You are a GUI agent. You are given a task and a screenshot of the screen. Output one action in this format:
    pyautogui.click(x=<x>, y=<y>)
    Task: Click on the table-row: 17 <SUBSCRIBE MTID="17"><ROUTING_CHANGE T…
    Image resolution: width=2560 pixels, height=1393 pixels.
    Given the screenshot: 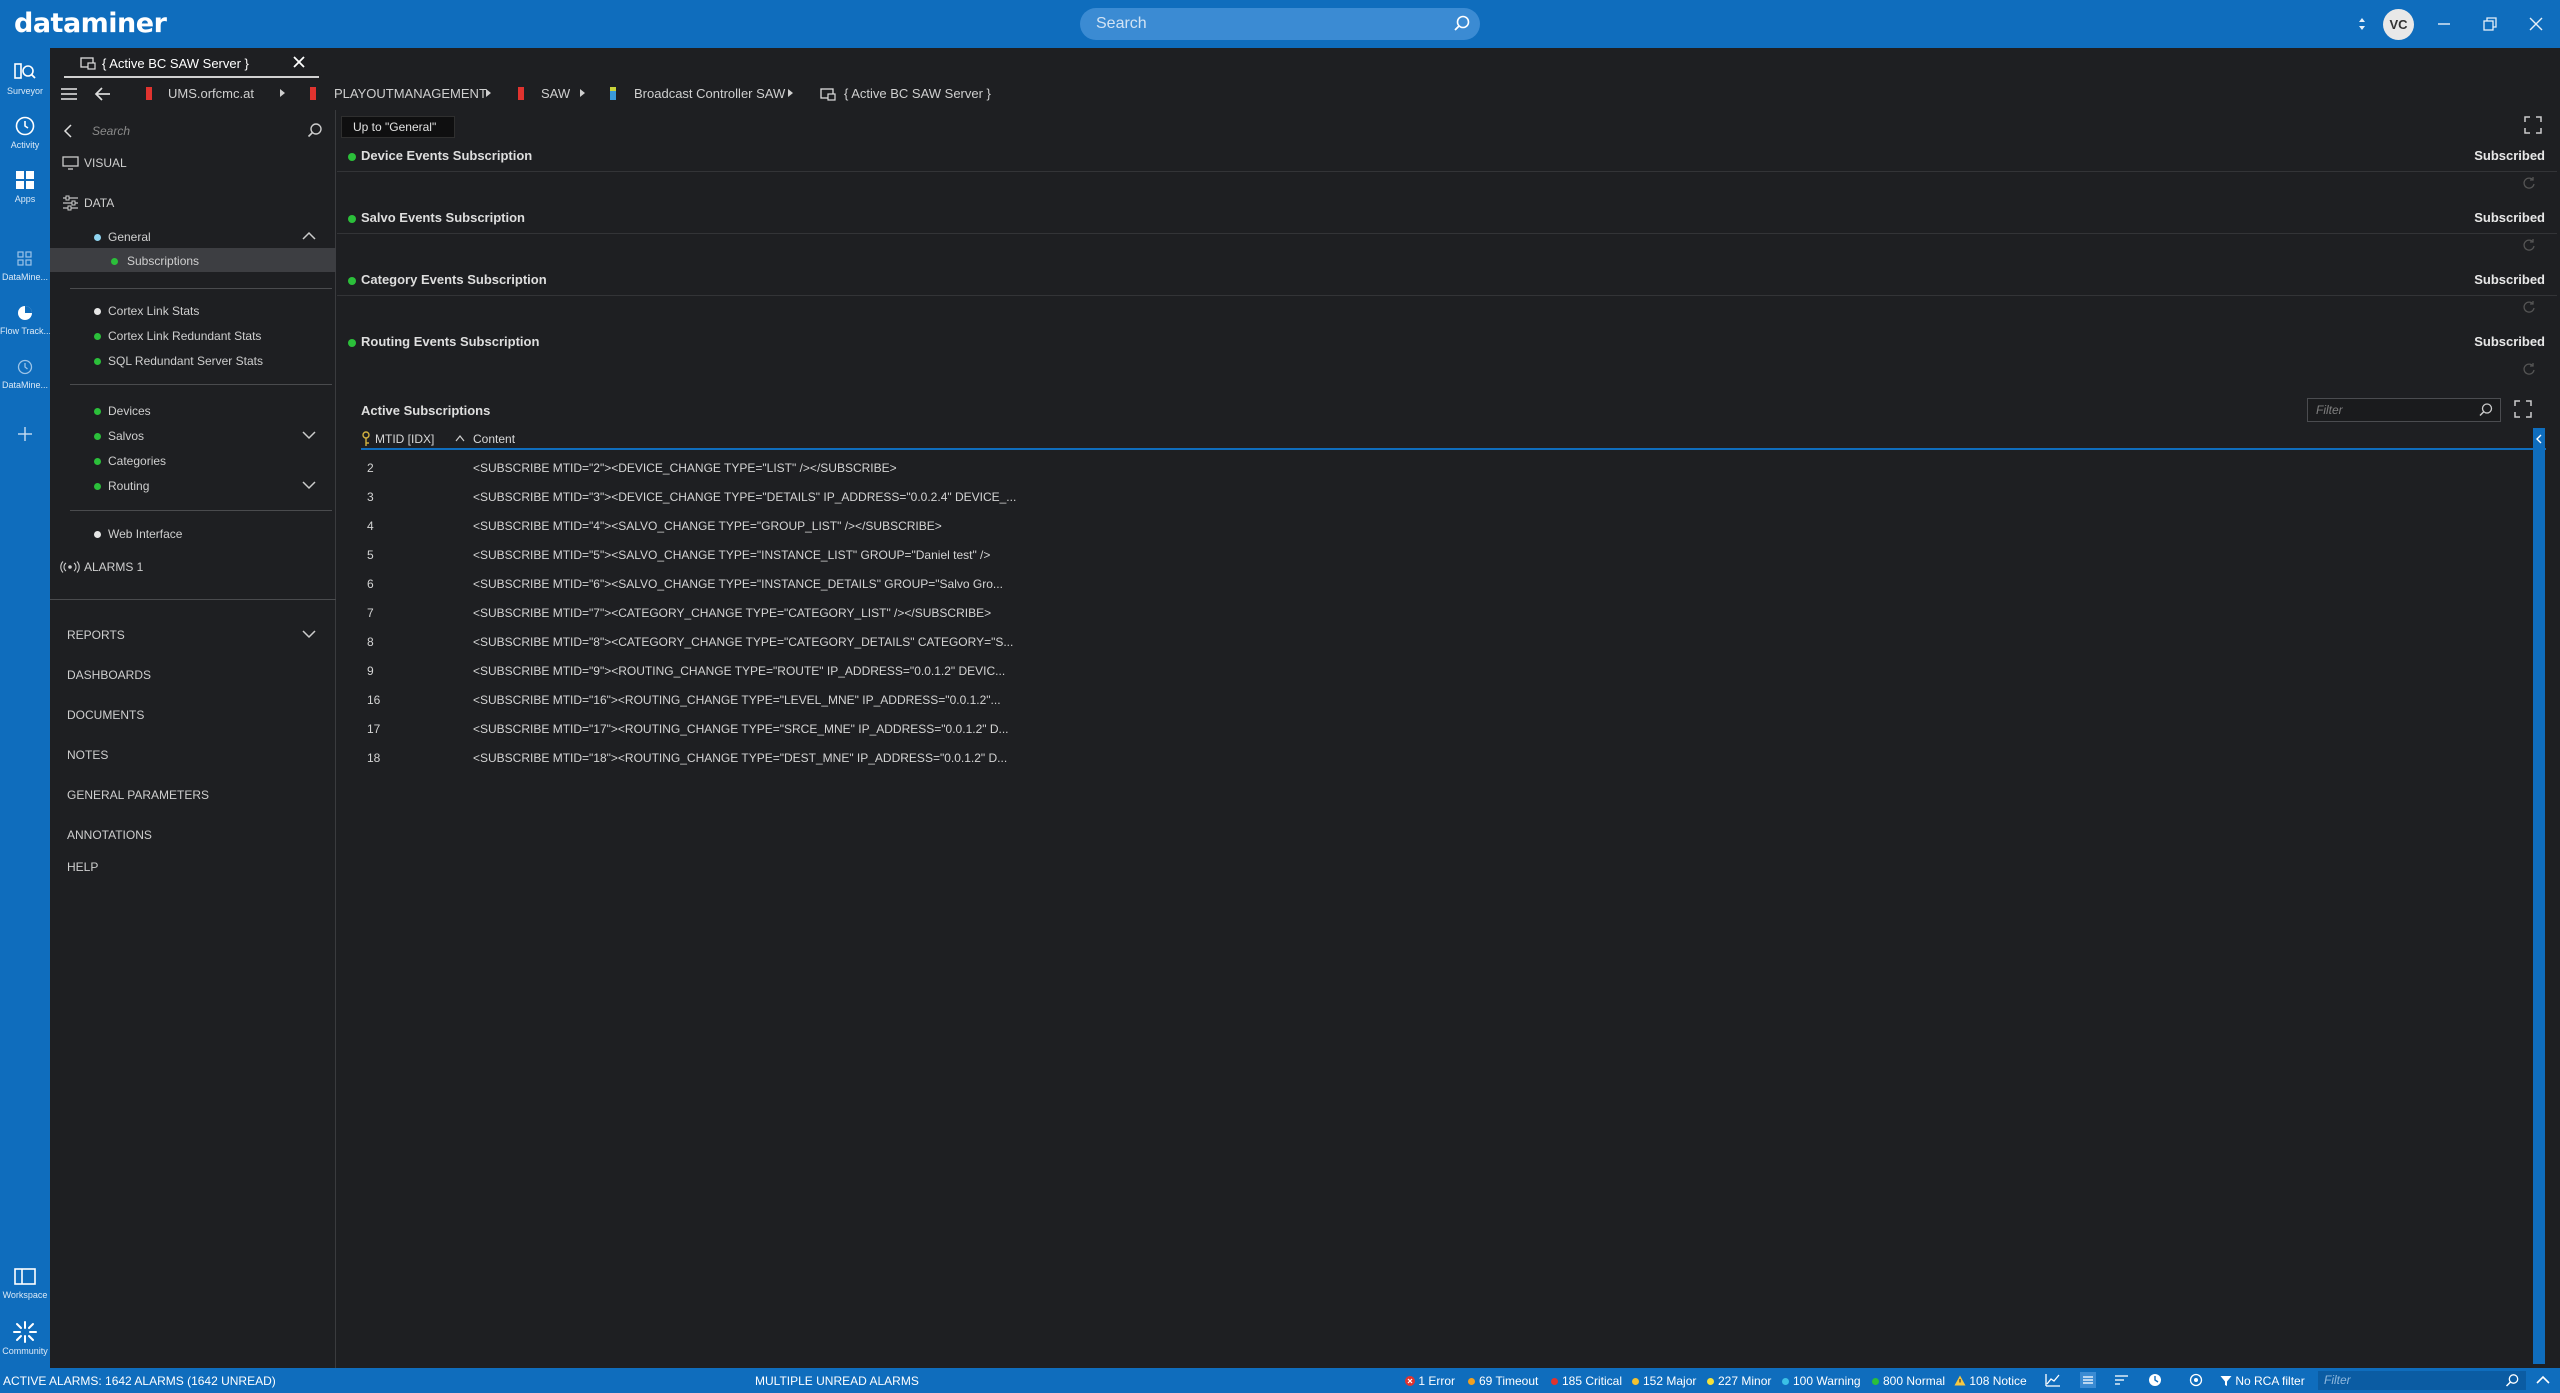 What is the action you would take?
    pyautogui.click(x=1453, y=728)
    